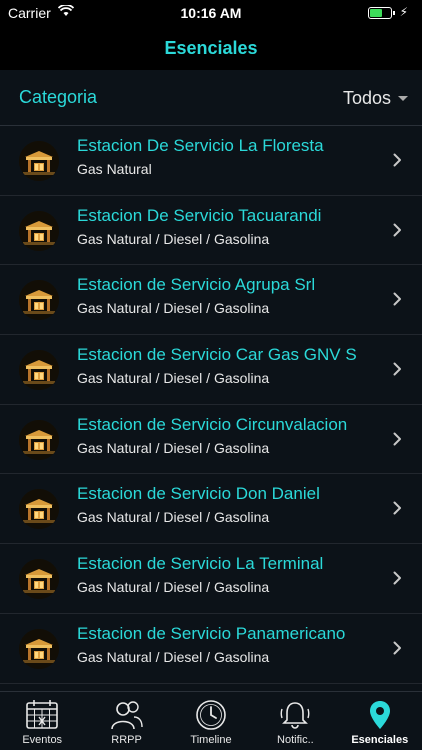 This screenshot has width=422, height=750. Describe the element at coordinates (295, 740) in the screenshot. I see `tab-label: Notific..` at that location.